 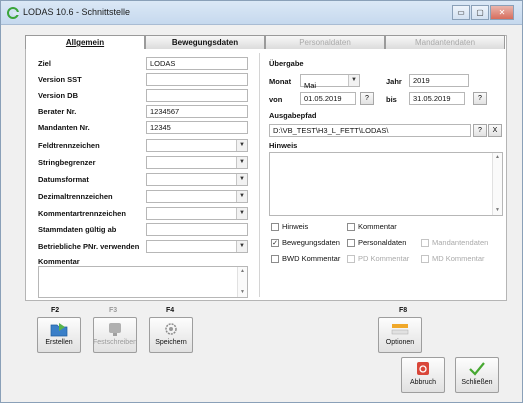 What do you see at coordinates (280, 81) in the screenshot?
I see `monat-label: Monat` at bounding box center [280, 81].